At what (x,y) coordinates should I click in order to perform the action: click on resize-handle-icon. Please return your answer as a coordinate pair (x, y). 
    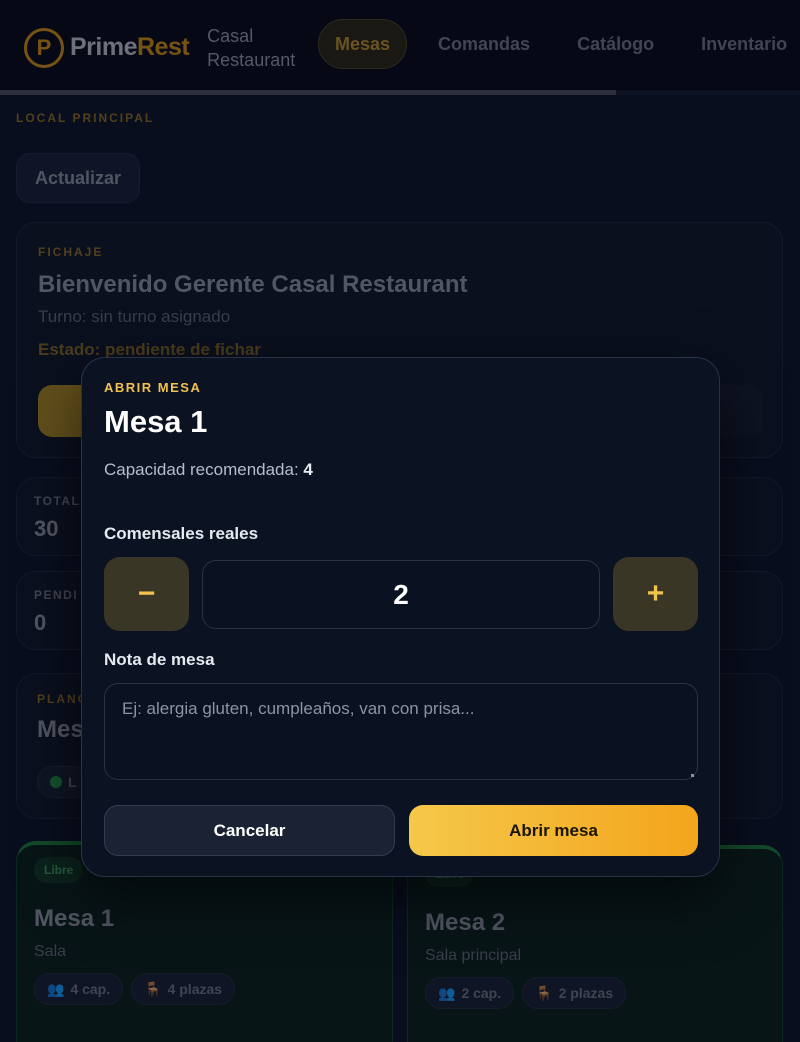
    Looking at the image, I should click on (692, 775).